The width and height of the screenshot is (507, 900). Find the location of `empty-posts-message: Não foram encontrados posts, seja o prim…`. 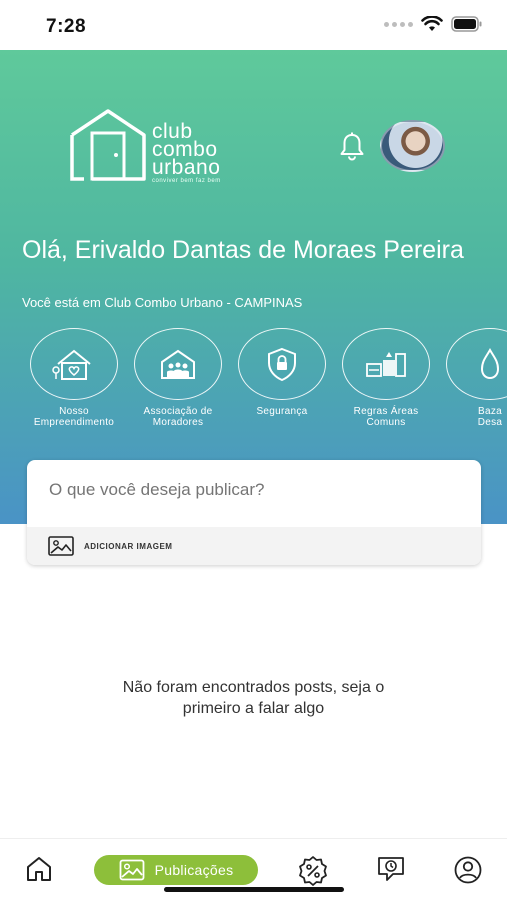

empty-posts-message: Não foram encontrados posts, seja o prim… is located at coordinates (253, 698).